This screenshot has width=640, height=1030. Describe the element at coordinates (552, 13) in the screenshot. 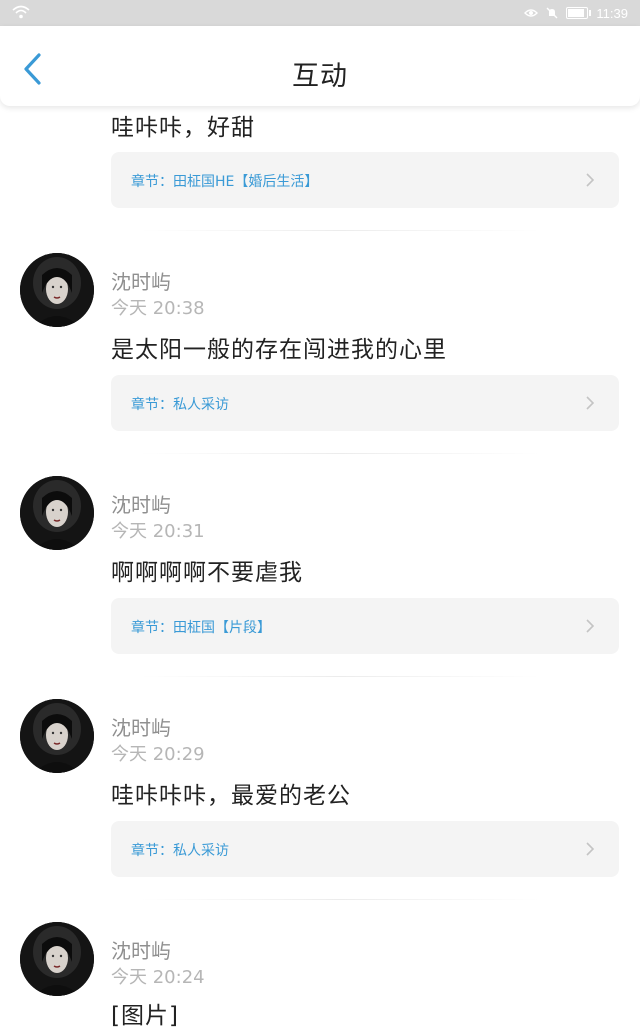

I see `mute-bell-icon` at that location.